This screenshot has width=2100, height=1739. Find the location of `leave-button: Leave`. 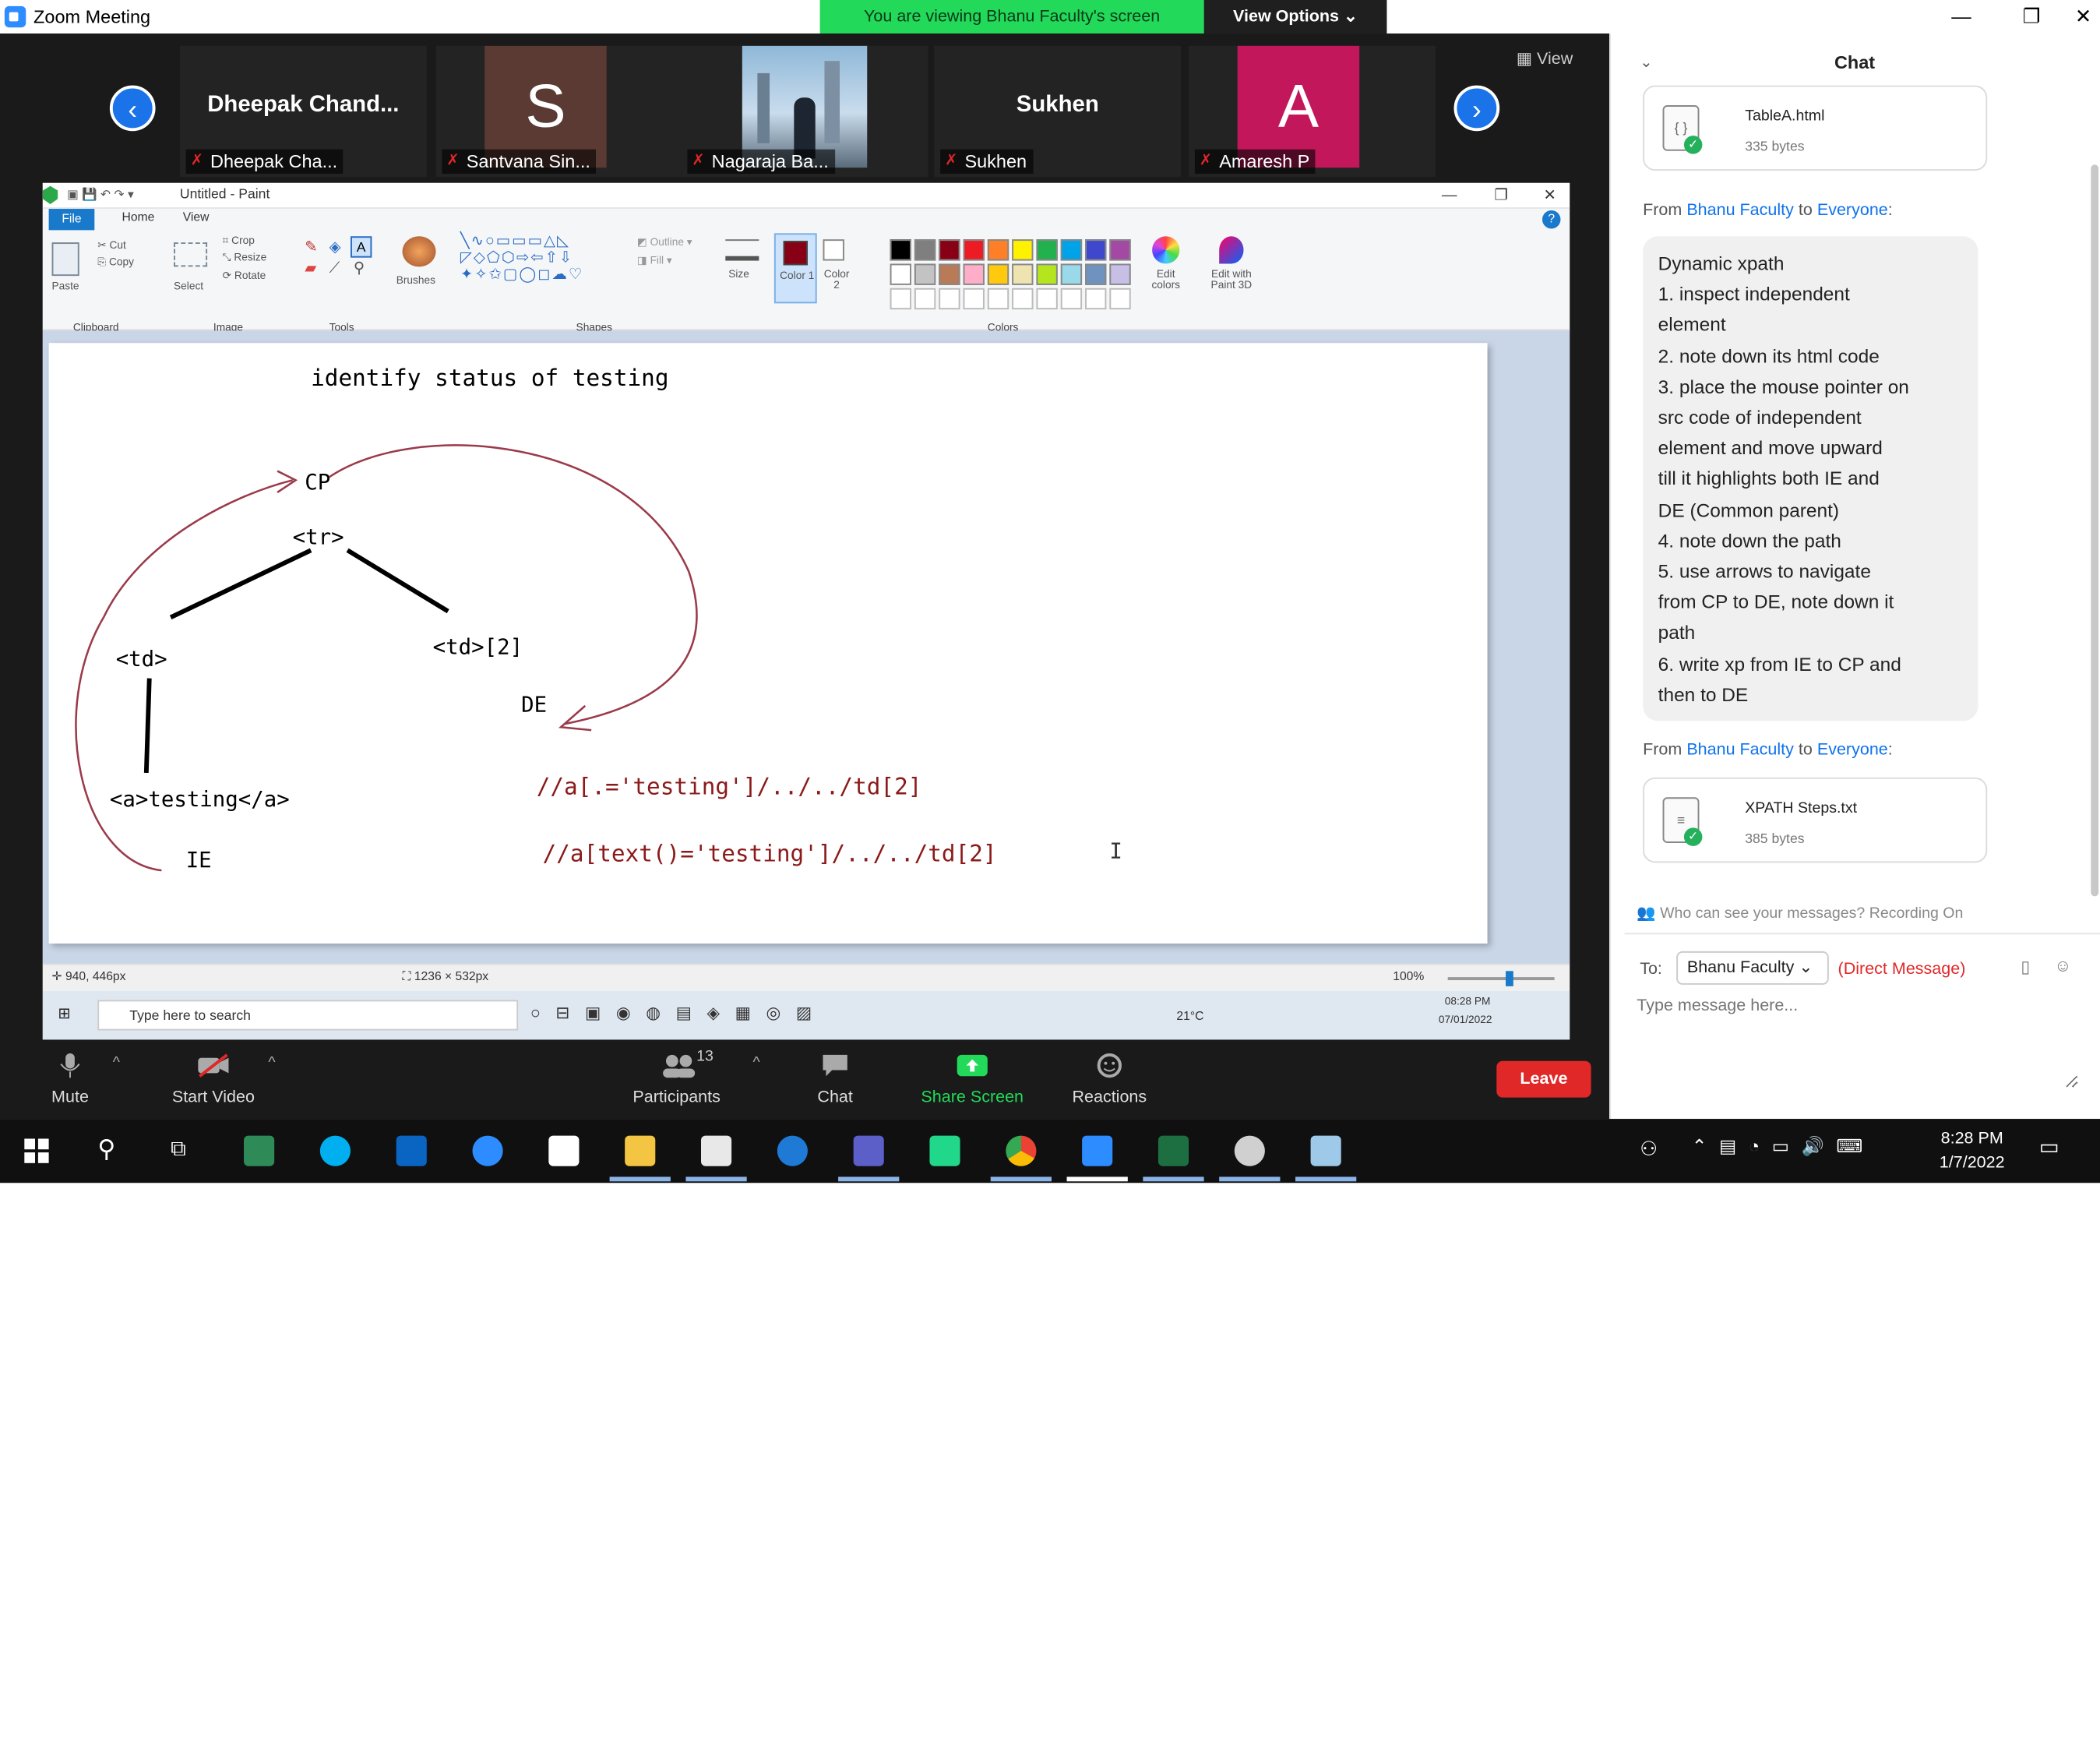

leave-button: Leave is located at coordinates (1543, 1079).